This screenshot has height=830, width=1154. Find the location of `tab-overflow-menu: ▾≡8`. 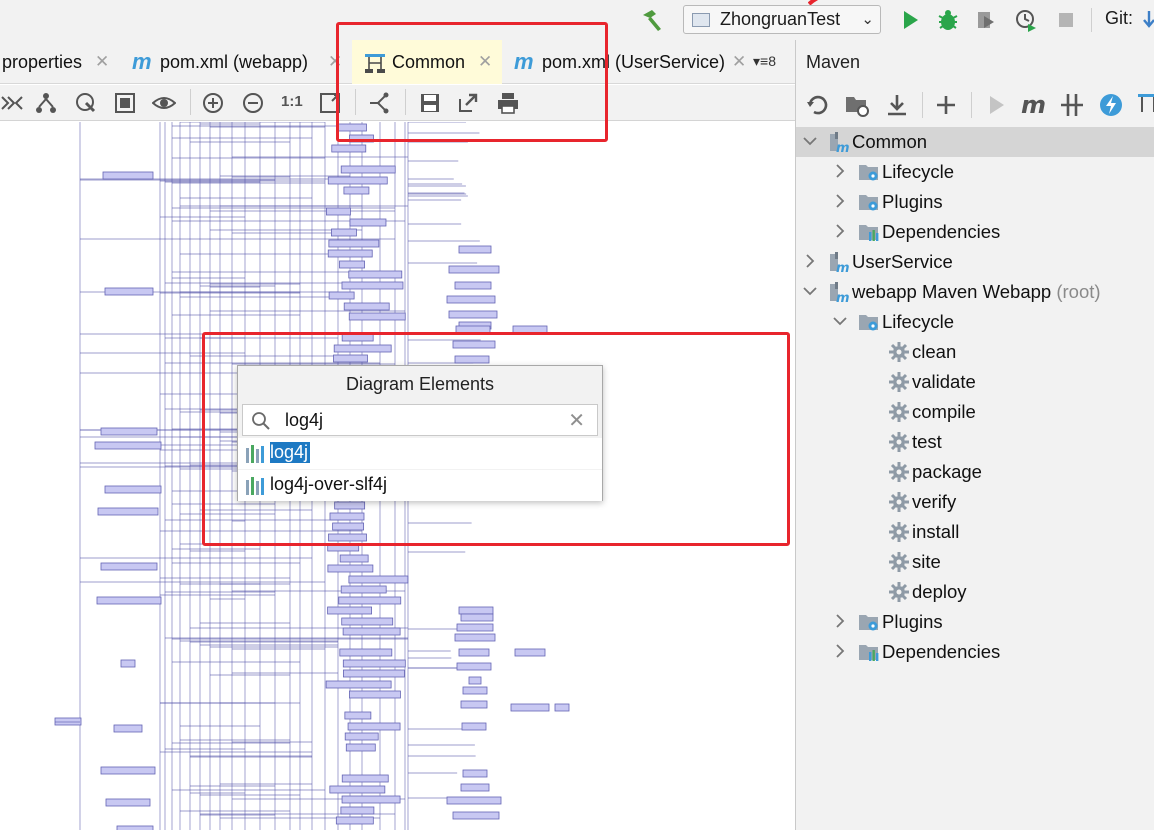

tab-overflow-menu: ▾≡8 is located at coordinates (764, 61).